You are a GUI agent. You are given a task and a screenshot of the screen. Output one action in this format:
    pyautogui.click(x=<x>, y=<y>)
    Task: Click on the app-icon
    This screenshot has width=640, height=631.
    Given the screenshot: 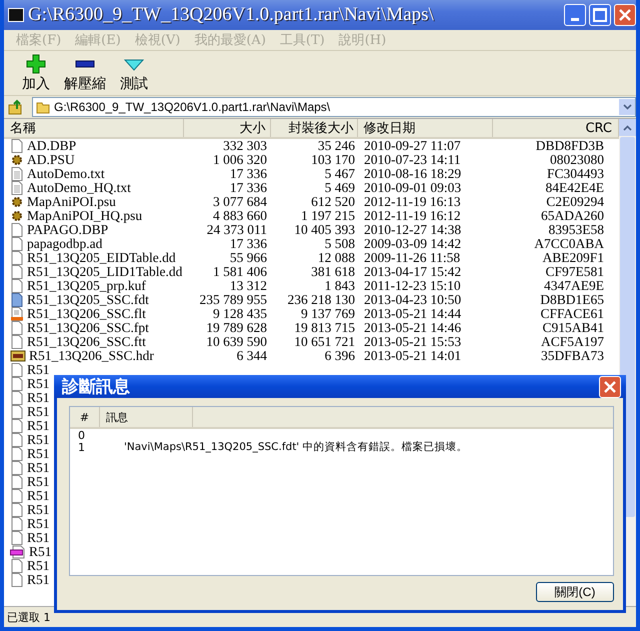 What is the action you would take?
    pyautogui.click(x=16, y=15)
    